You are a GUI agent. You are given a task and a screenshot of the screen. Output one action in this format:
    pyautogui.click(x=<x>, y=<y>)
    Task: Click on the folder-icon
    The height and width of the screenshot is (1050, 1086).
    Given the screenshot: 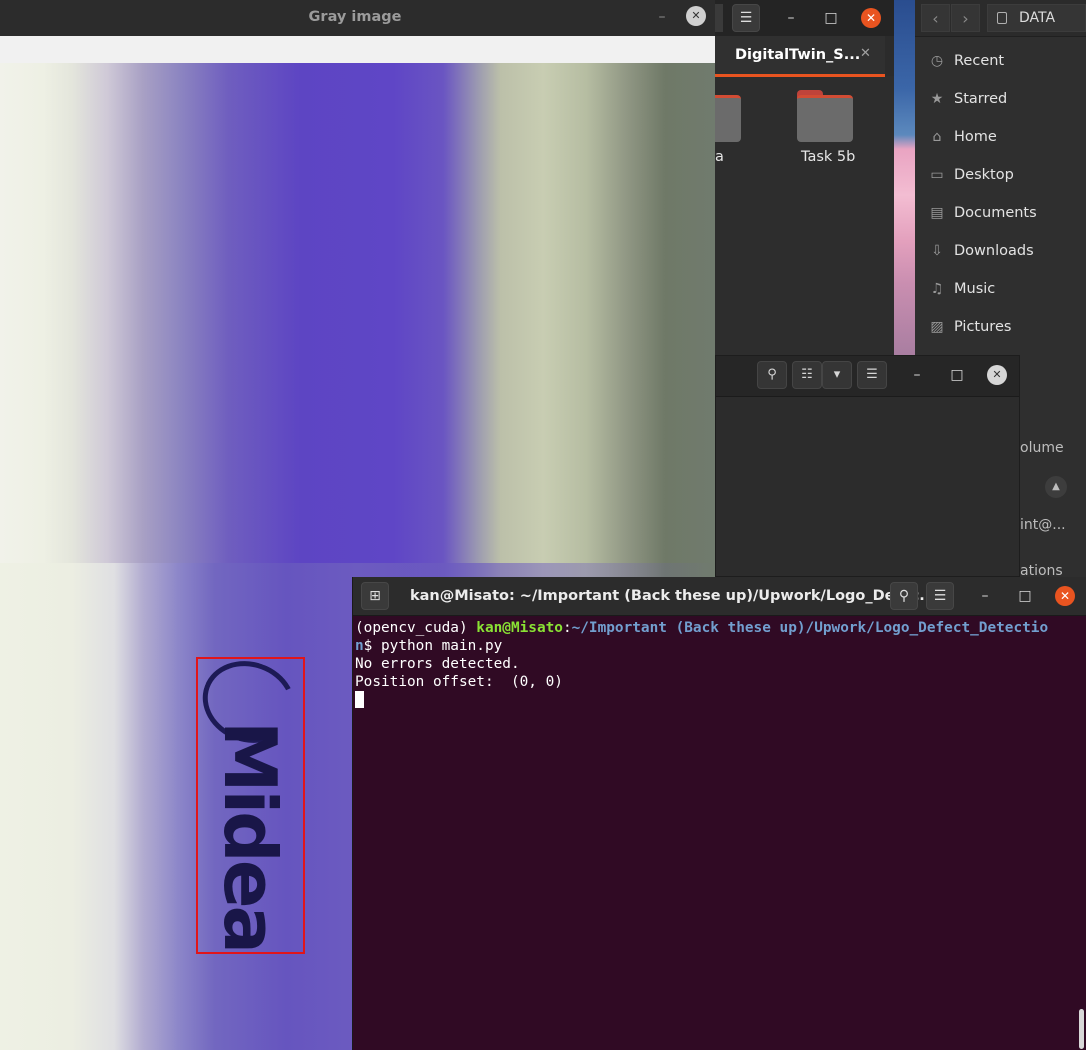 What is the action you would take?
    pyautogui.click(x=825, y=116)
    